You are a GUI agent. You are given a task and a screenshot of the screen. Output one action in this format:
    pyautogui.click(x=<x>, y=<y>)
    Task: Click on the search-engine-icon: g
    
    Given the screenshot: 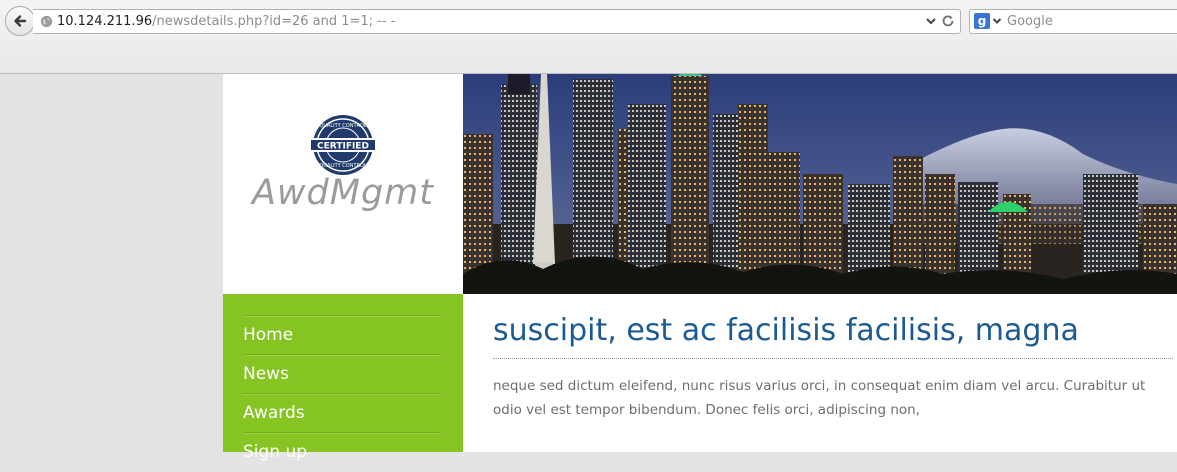 What is the action you would take?
    pyautogui.click(x=982, y=21)
    